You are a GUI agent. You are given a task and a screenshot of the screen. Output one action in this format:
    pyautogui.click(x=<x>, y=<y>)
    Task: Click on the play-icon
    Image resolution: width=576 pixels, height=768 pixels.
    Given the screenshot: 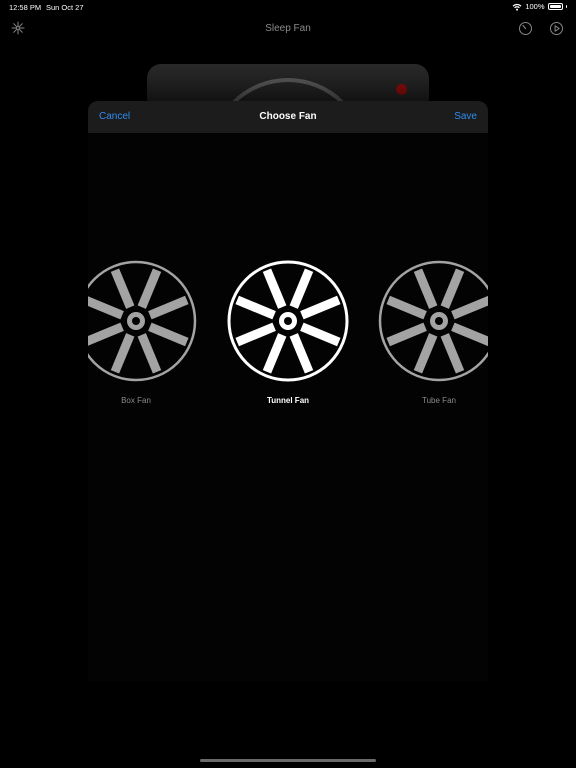 What is the action you would take?
    pyautogui.click(x=556, y=28)
    